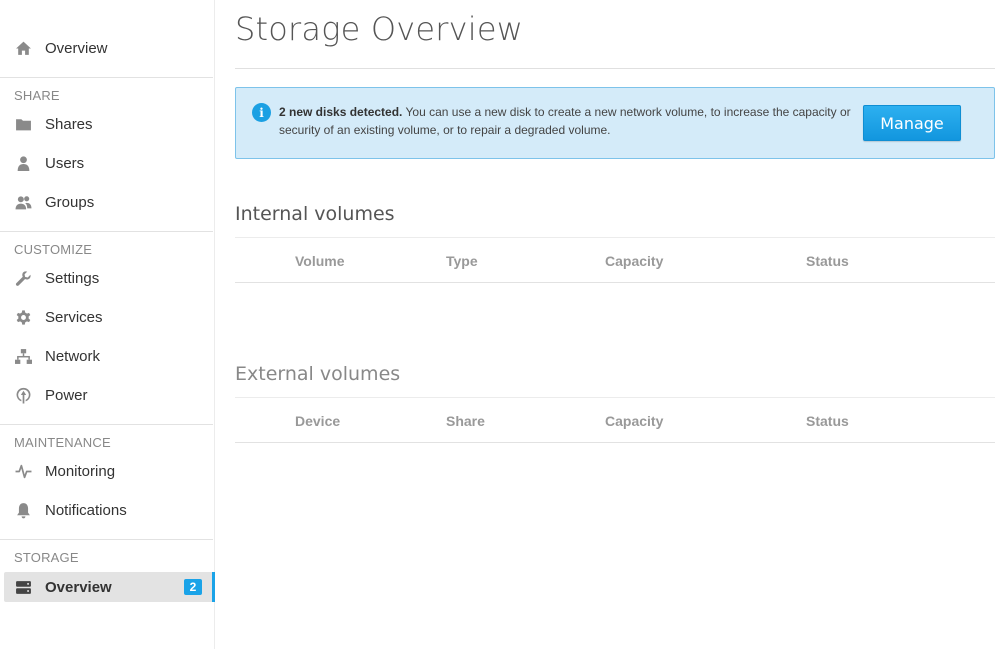 This screenshot has height=649, width=998. I want to click on sidebar-item-settings: Settings, so click(106, 278).